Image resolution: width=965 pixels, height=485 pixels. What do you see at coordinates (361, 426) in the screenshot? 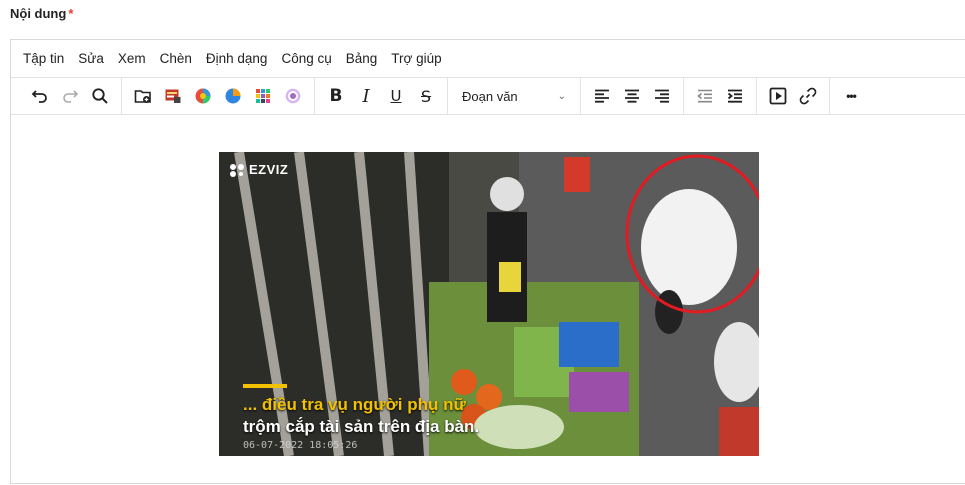
I see `caption-line-2: trộm cắp tài sản trên địa bàn.` at bounding box center [361, 426].